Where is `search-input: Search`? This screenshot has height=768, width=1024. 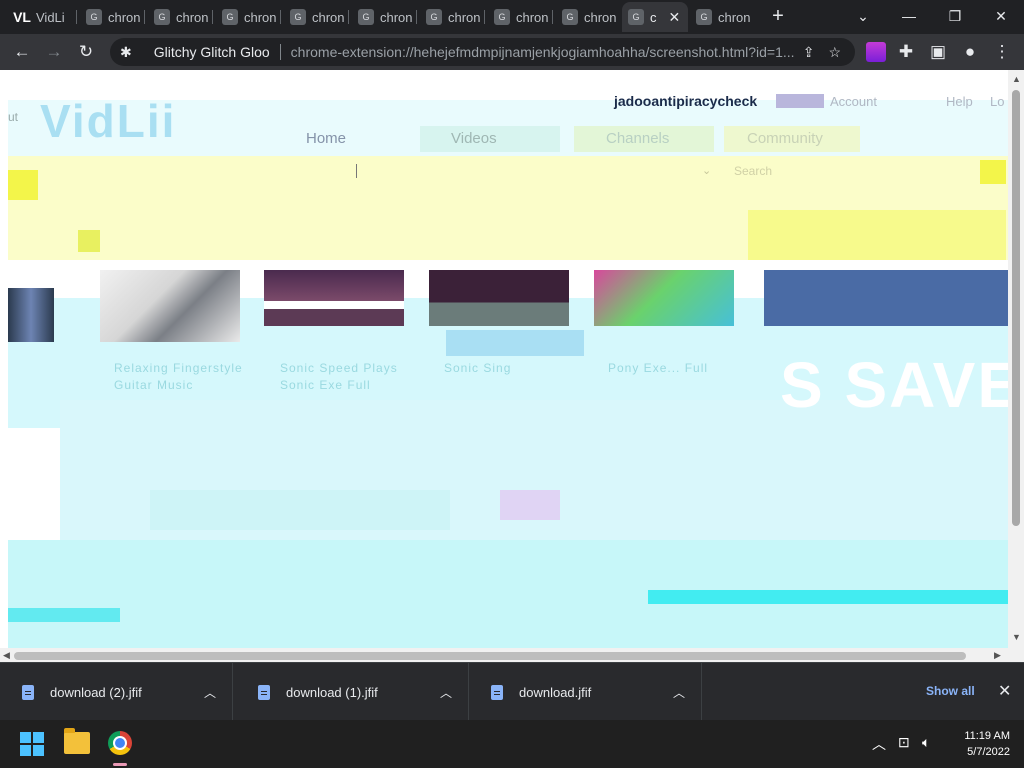
search-input: Search is located at coordinates (753, 171).